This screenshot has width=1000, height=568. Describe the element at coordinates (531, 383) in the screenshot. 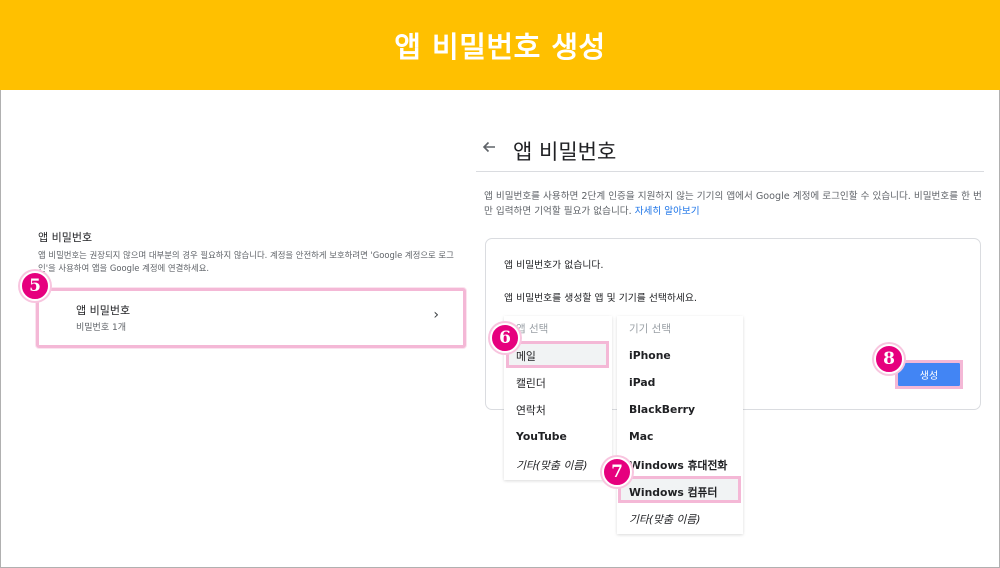

I see `app-option-calendar: 캘린더` at that location.